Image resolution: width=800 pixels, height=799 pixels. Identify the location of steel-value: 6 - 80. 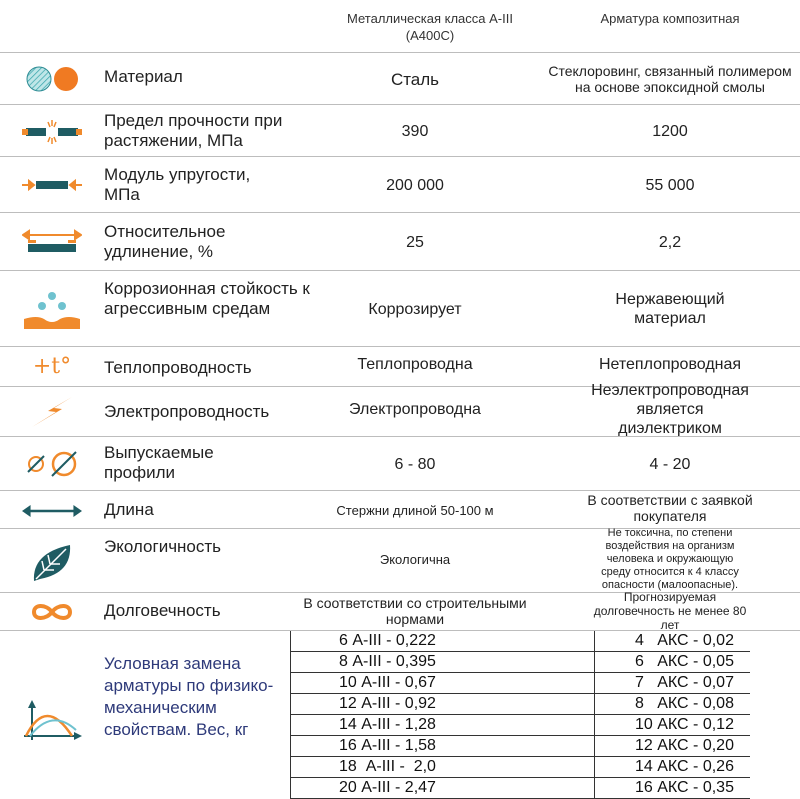
(415, 464).